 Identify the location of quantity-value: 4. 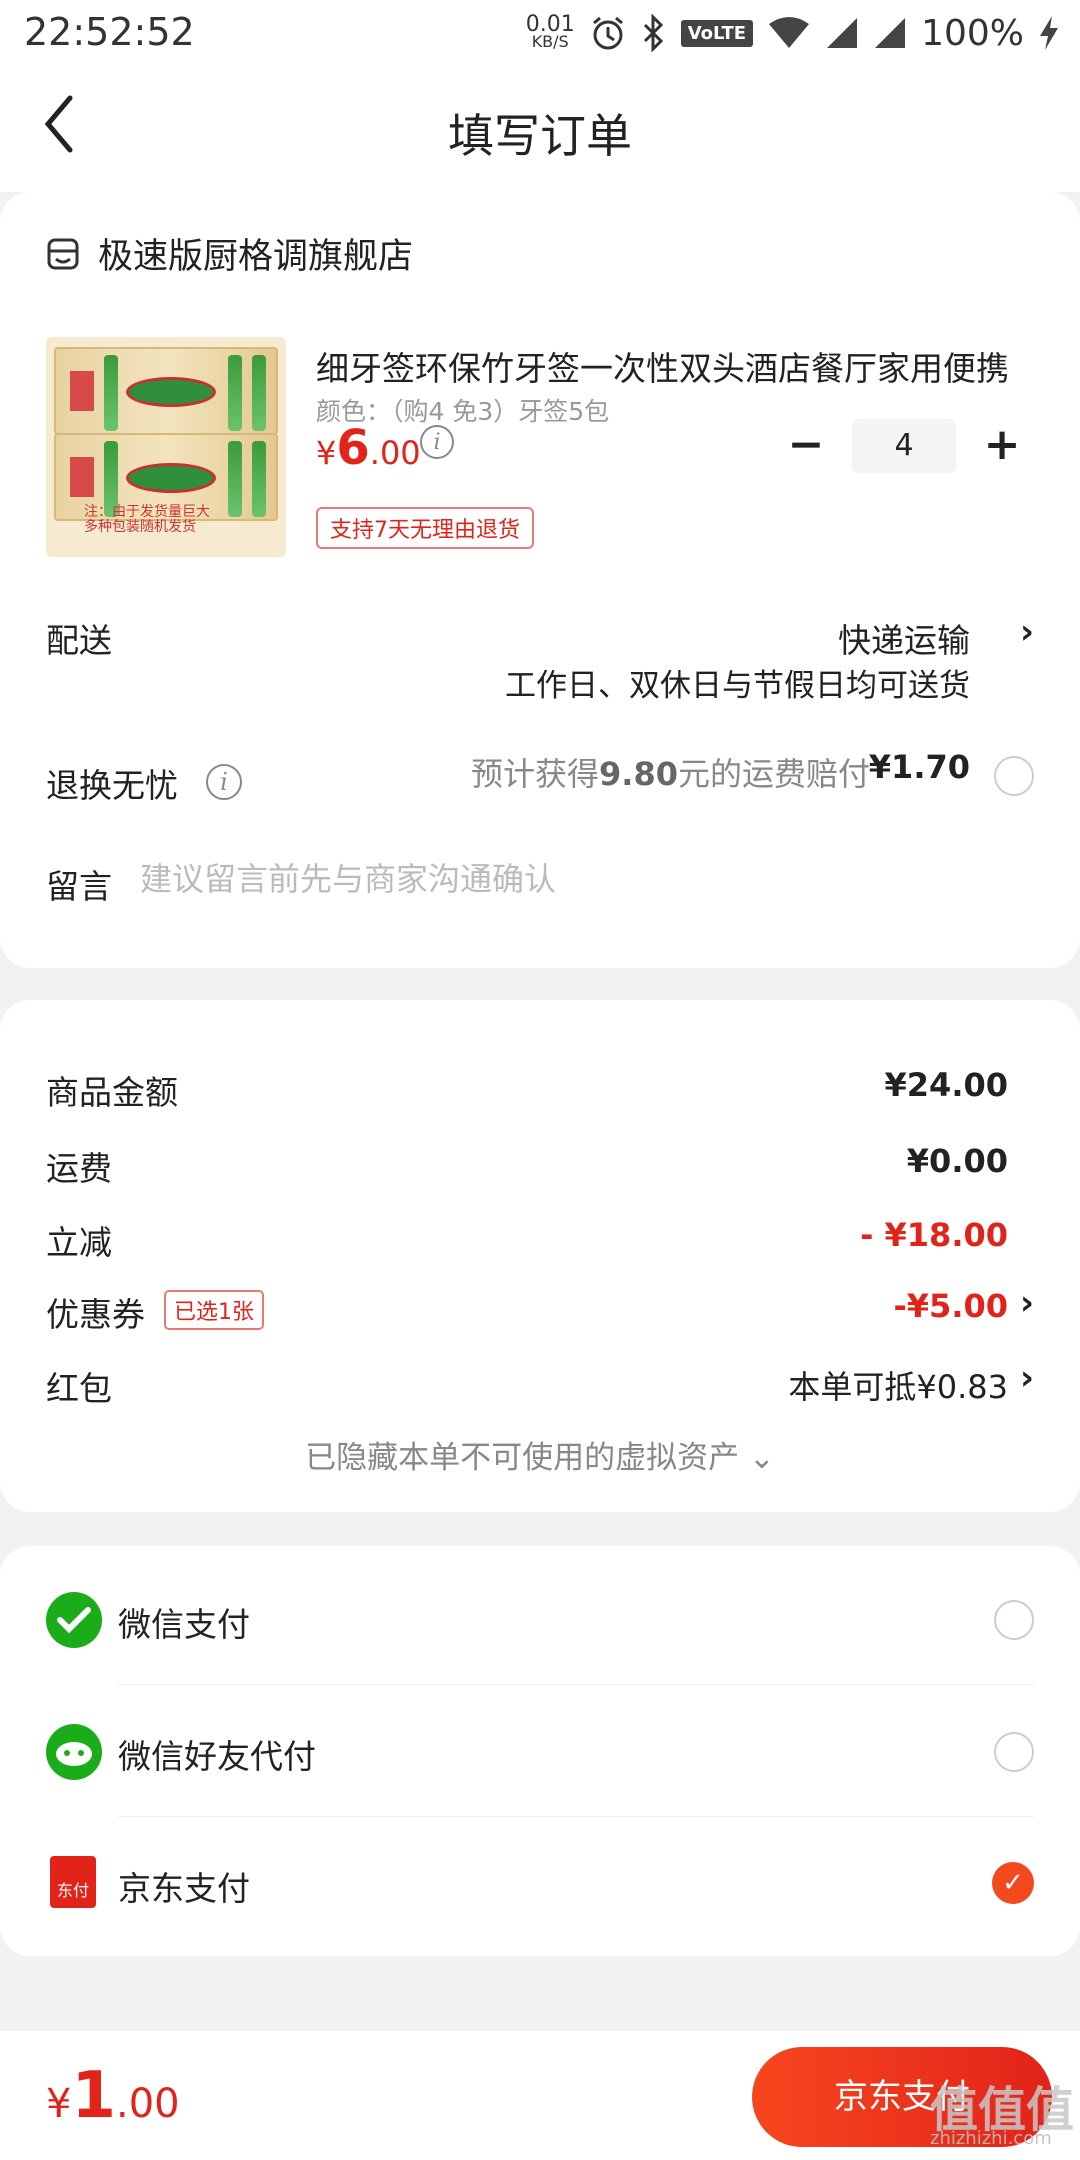
(904, 446).